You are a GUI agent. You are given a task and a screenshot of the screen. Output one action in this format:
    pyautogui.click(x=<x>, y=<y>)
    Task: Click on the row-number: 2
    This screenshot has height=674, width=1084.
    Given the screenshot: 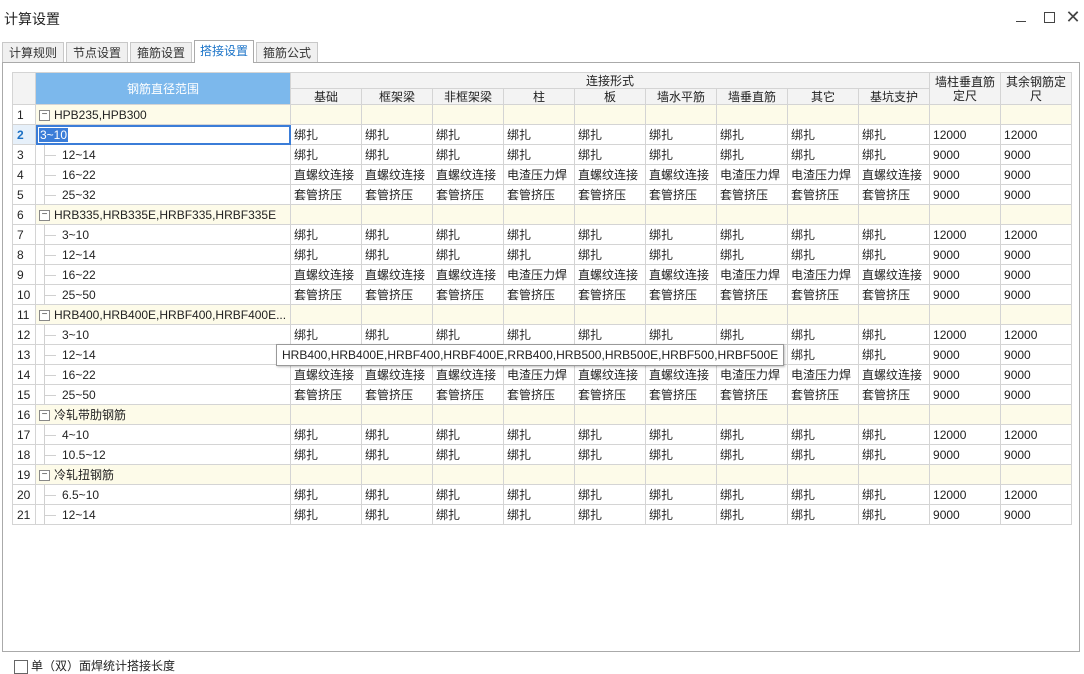 What is the action you would take?
    pyautogui.click(x=24, y=134)
    